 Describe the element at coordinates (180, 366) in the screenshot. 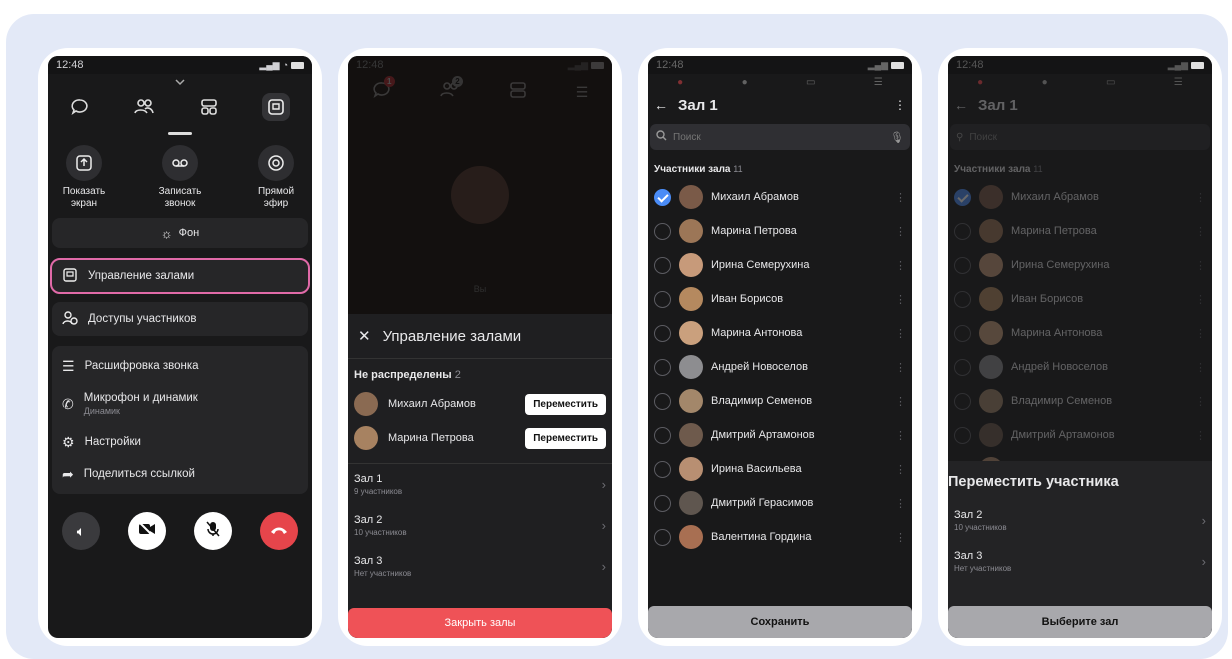

I see `transcript-item: ☰ Расшифровка звонка` at that location.